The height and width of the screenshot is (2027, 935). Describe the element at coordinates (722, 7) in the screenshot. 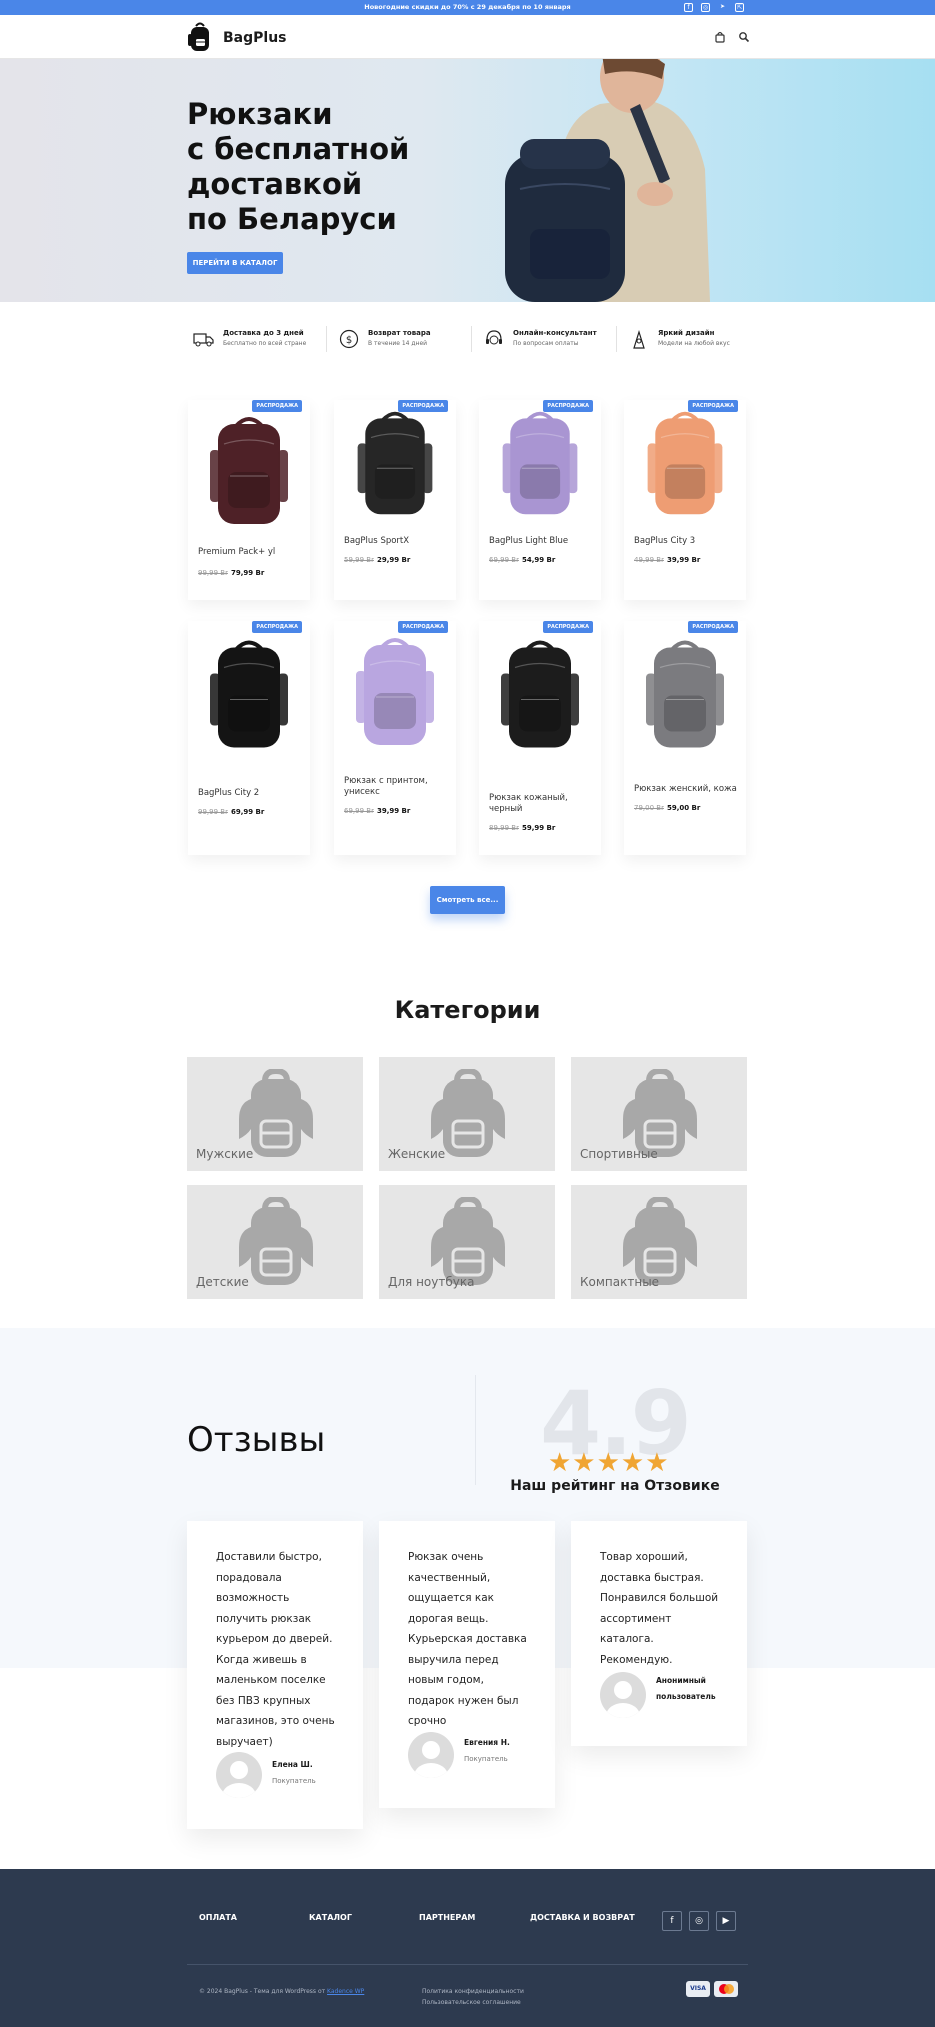

I see `telegram-icon: ➤` at that location.